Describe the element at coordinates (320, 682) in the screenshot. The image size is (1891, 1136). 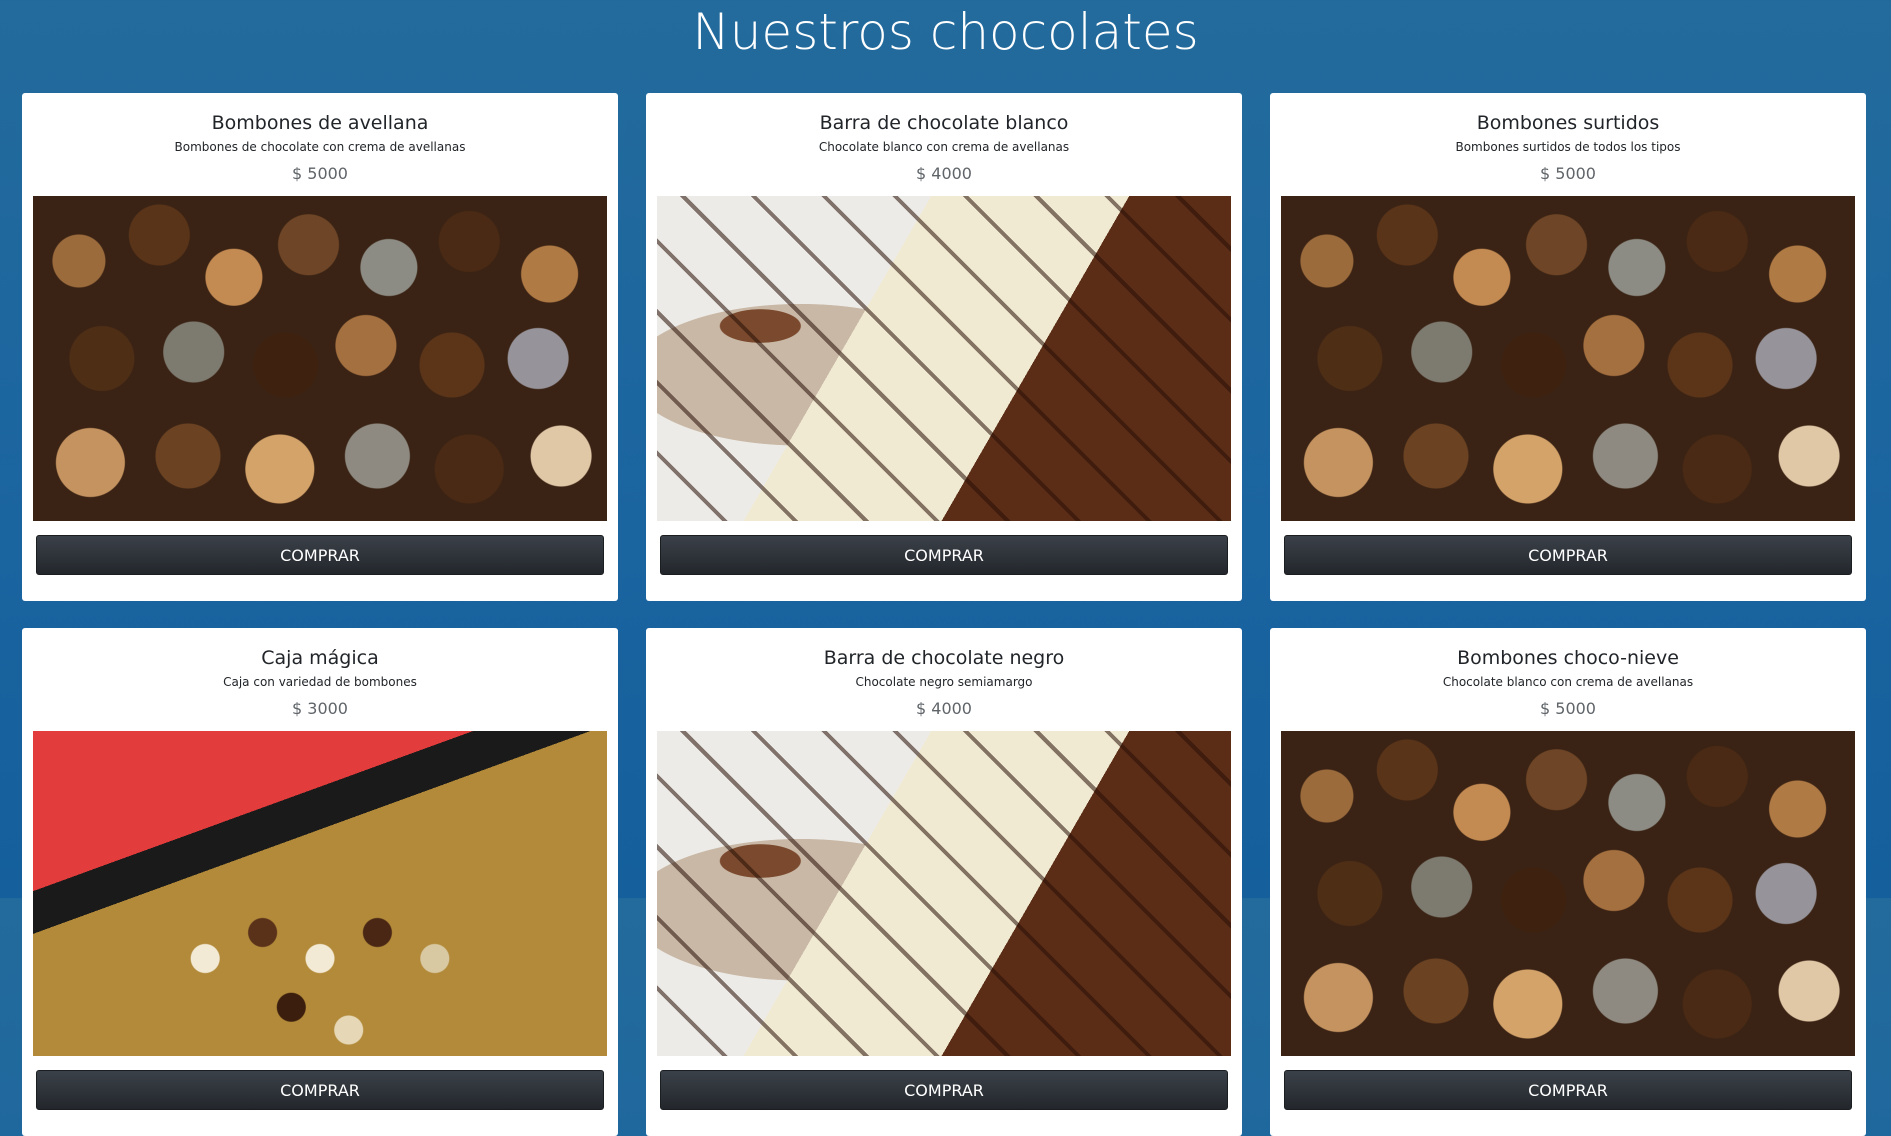
I see `product-description: Caja con variedad de bombones` at that location.